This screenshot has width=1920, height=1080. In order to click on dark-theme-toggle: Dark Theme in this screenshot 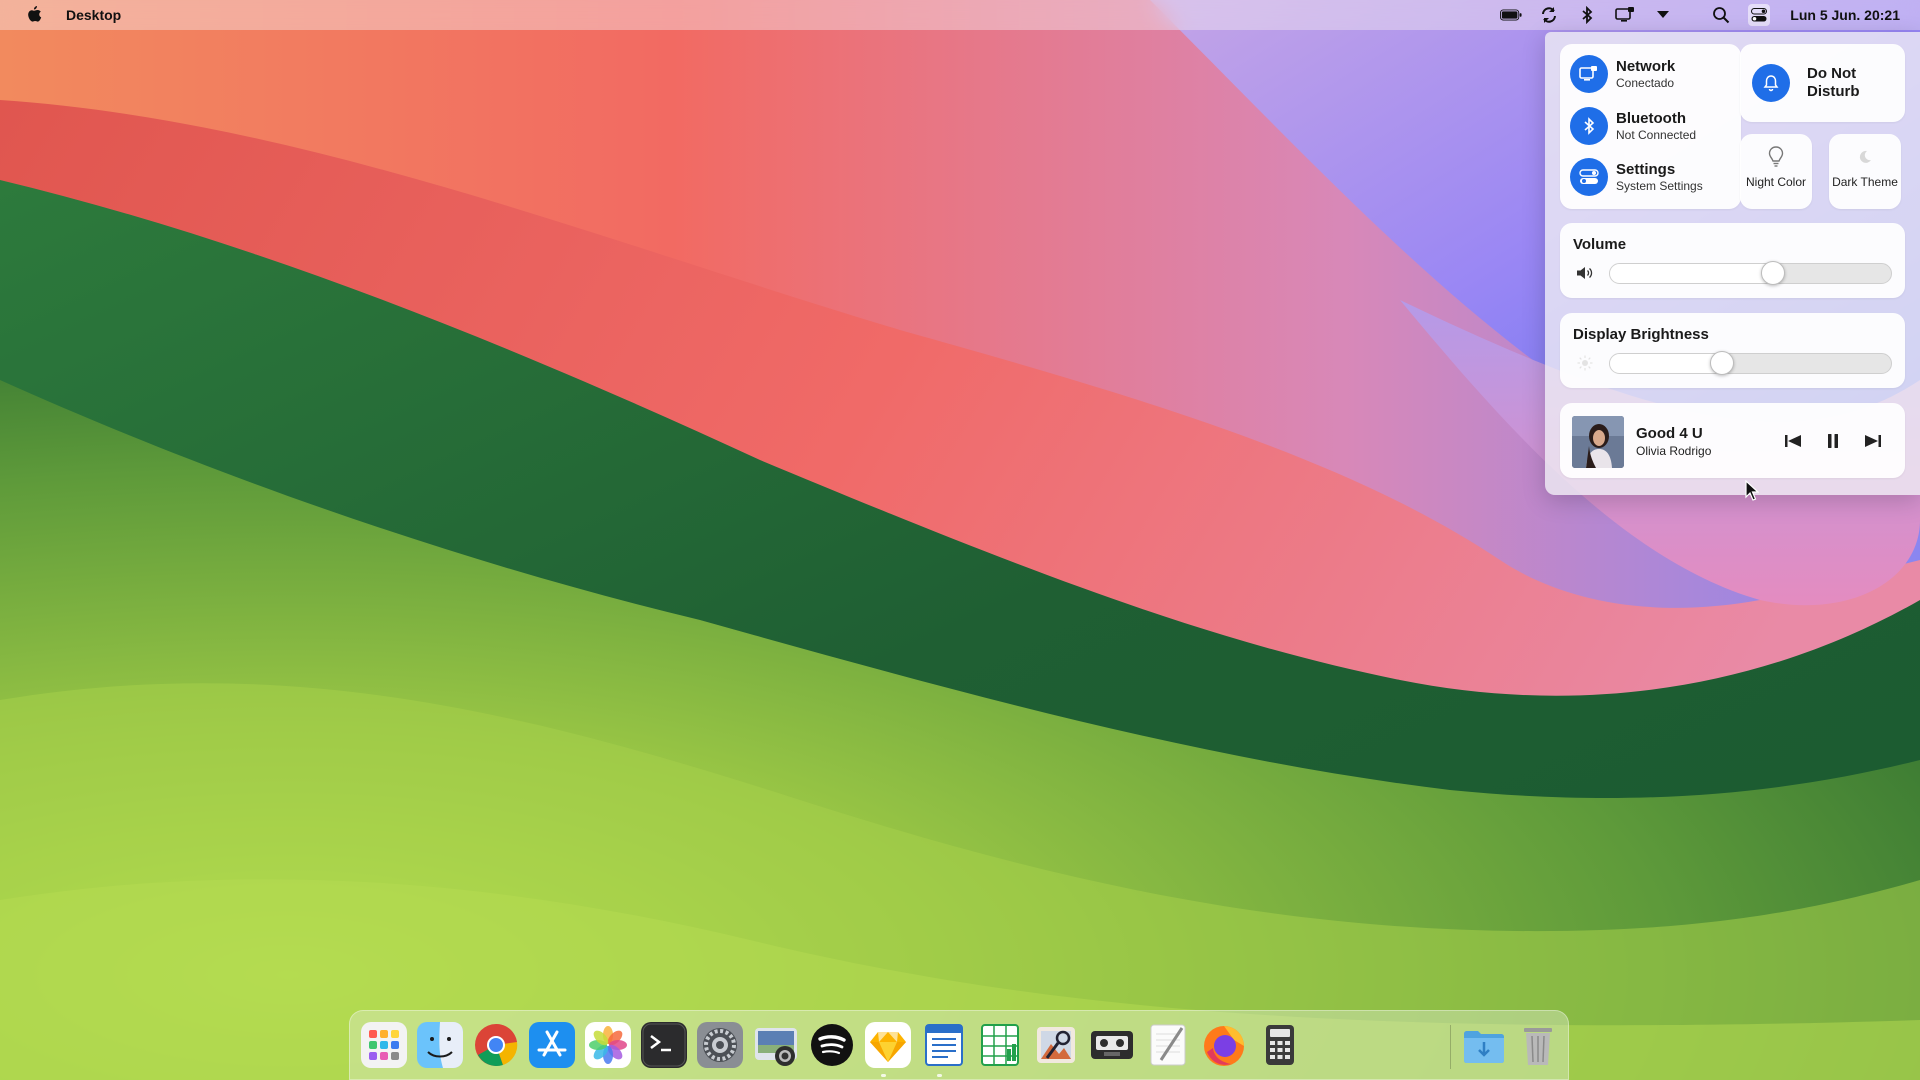, I will do `click(1865, 171)`.